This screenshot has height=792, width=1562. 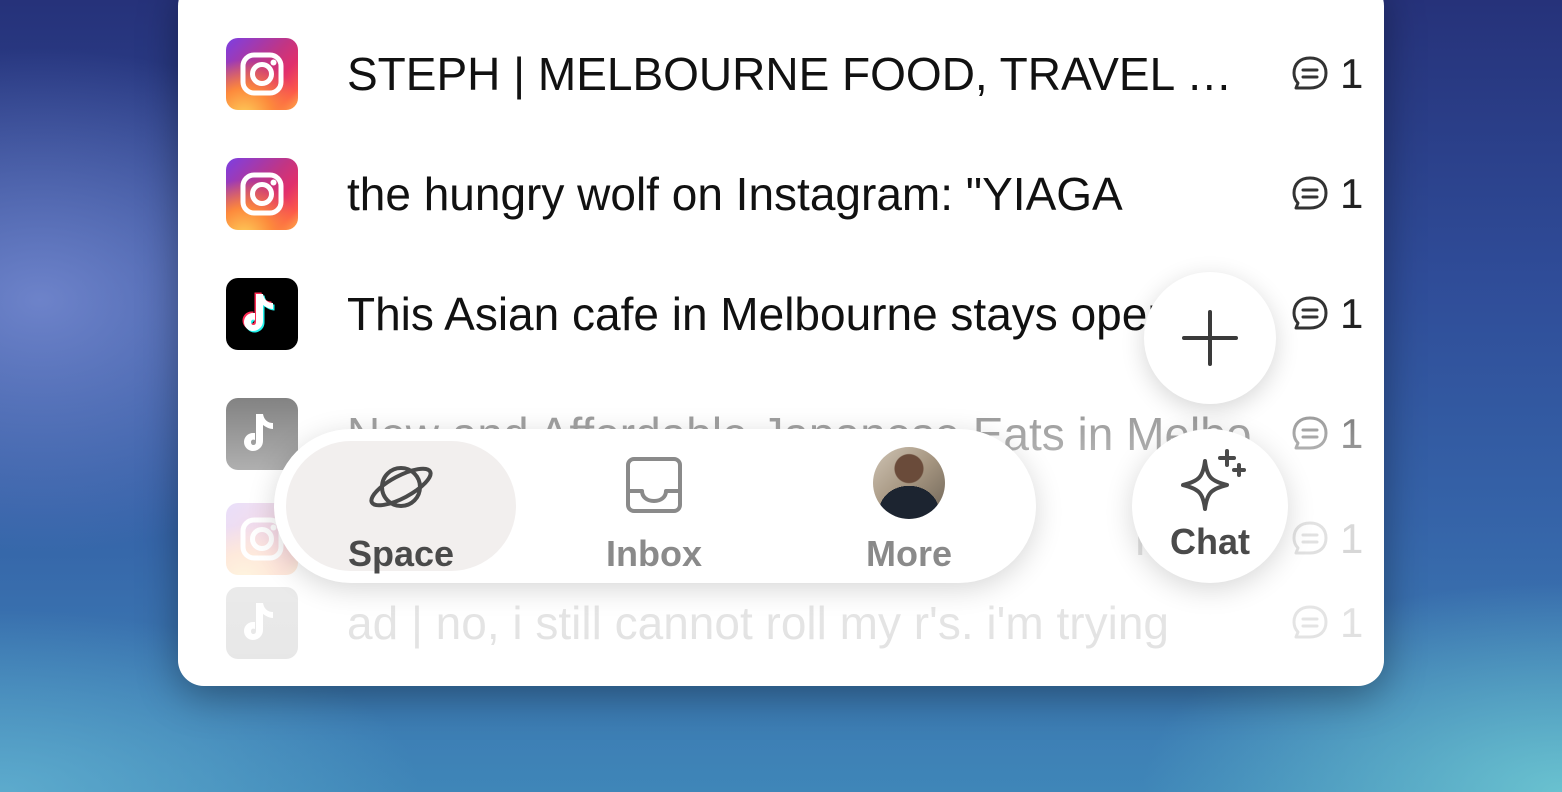 What do you see at coordinates (909, 483) in the screenshot?
I see `avatar` at bounding box center [909, 483].